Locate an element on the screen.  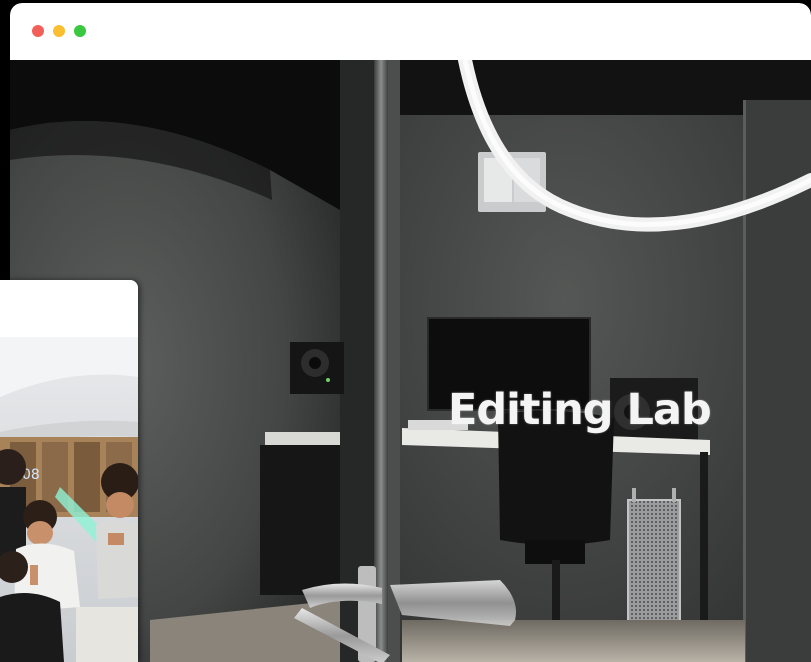
editing-lab-sign: Editing Lab is located at coordinates (580, 410).